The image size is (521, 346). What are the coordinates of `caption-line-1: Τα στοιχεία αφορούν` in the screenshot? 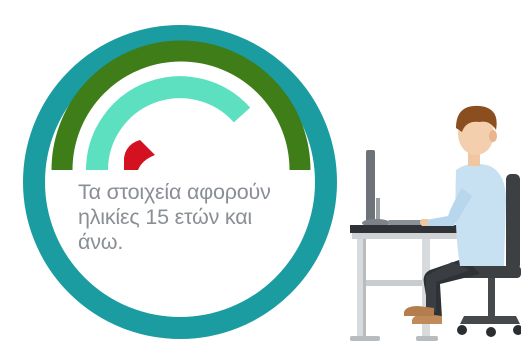 It's located at (174, 192).